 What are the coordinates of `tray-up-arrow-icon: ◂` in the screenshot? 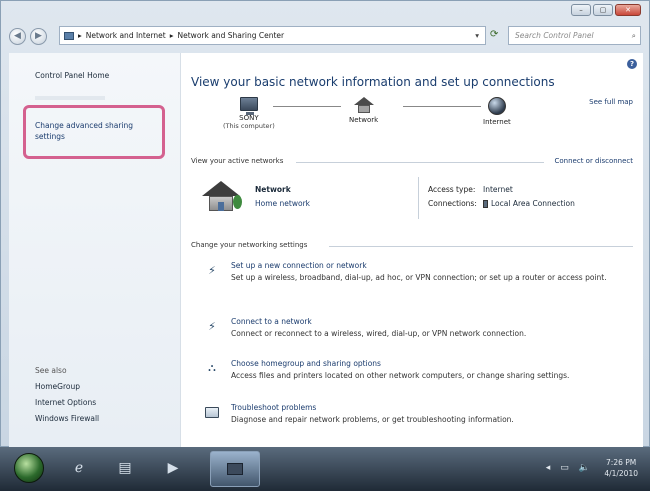 It's located at (548, 468).